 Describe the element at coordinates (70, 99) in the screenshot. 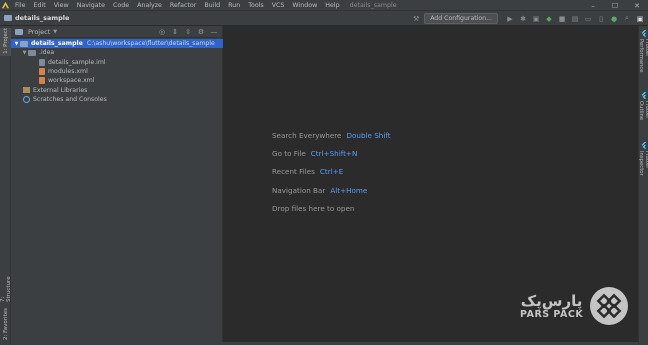

I see `tree-item-label: Scratches and Consoles` at that location.